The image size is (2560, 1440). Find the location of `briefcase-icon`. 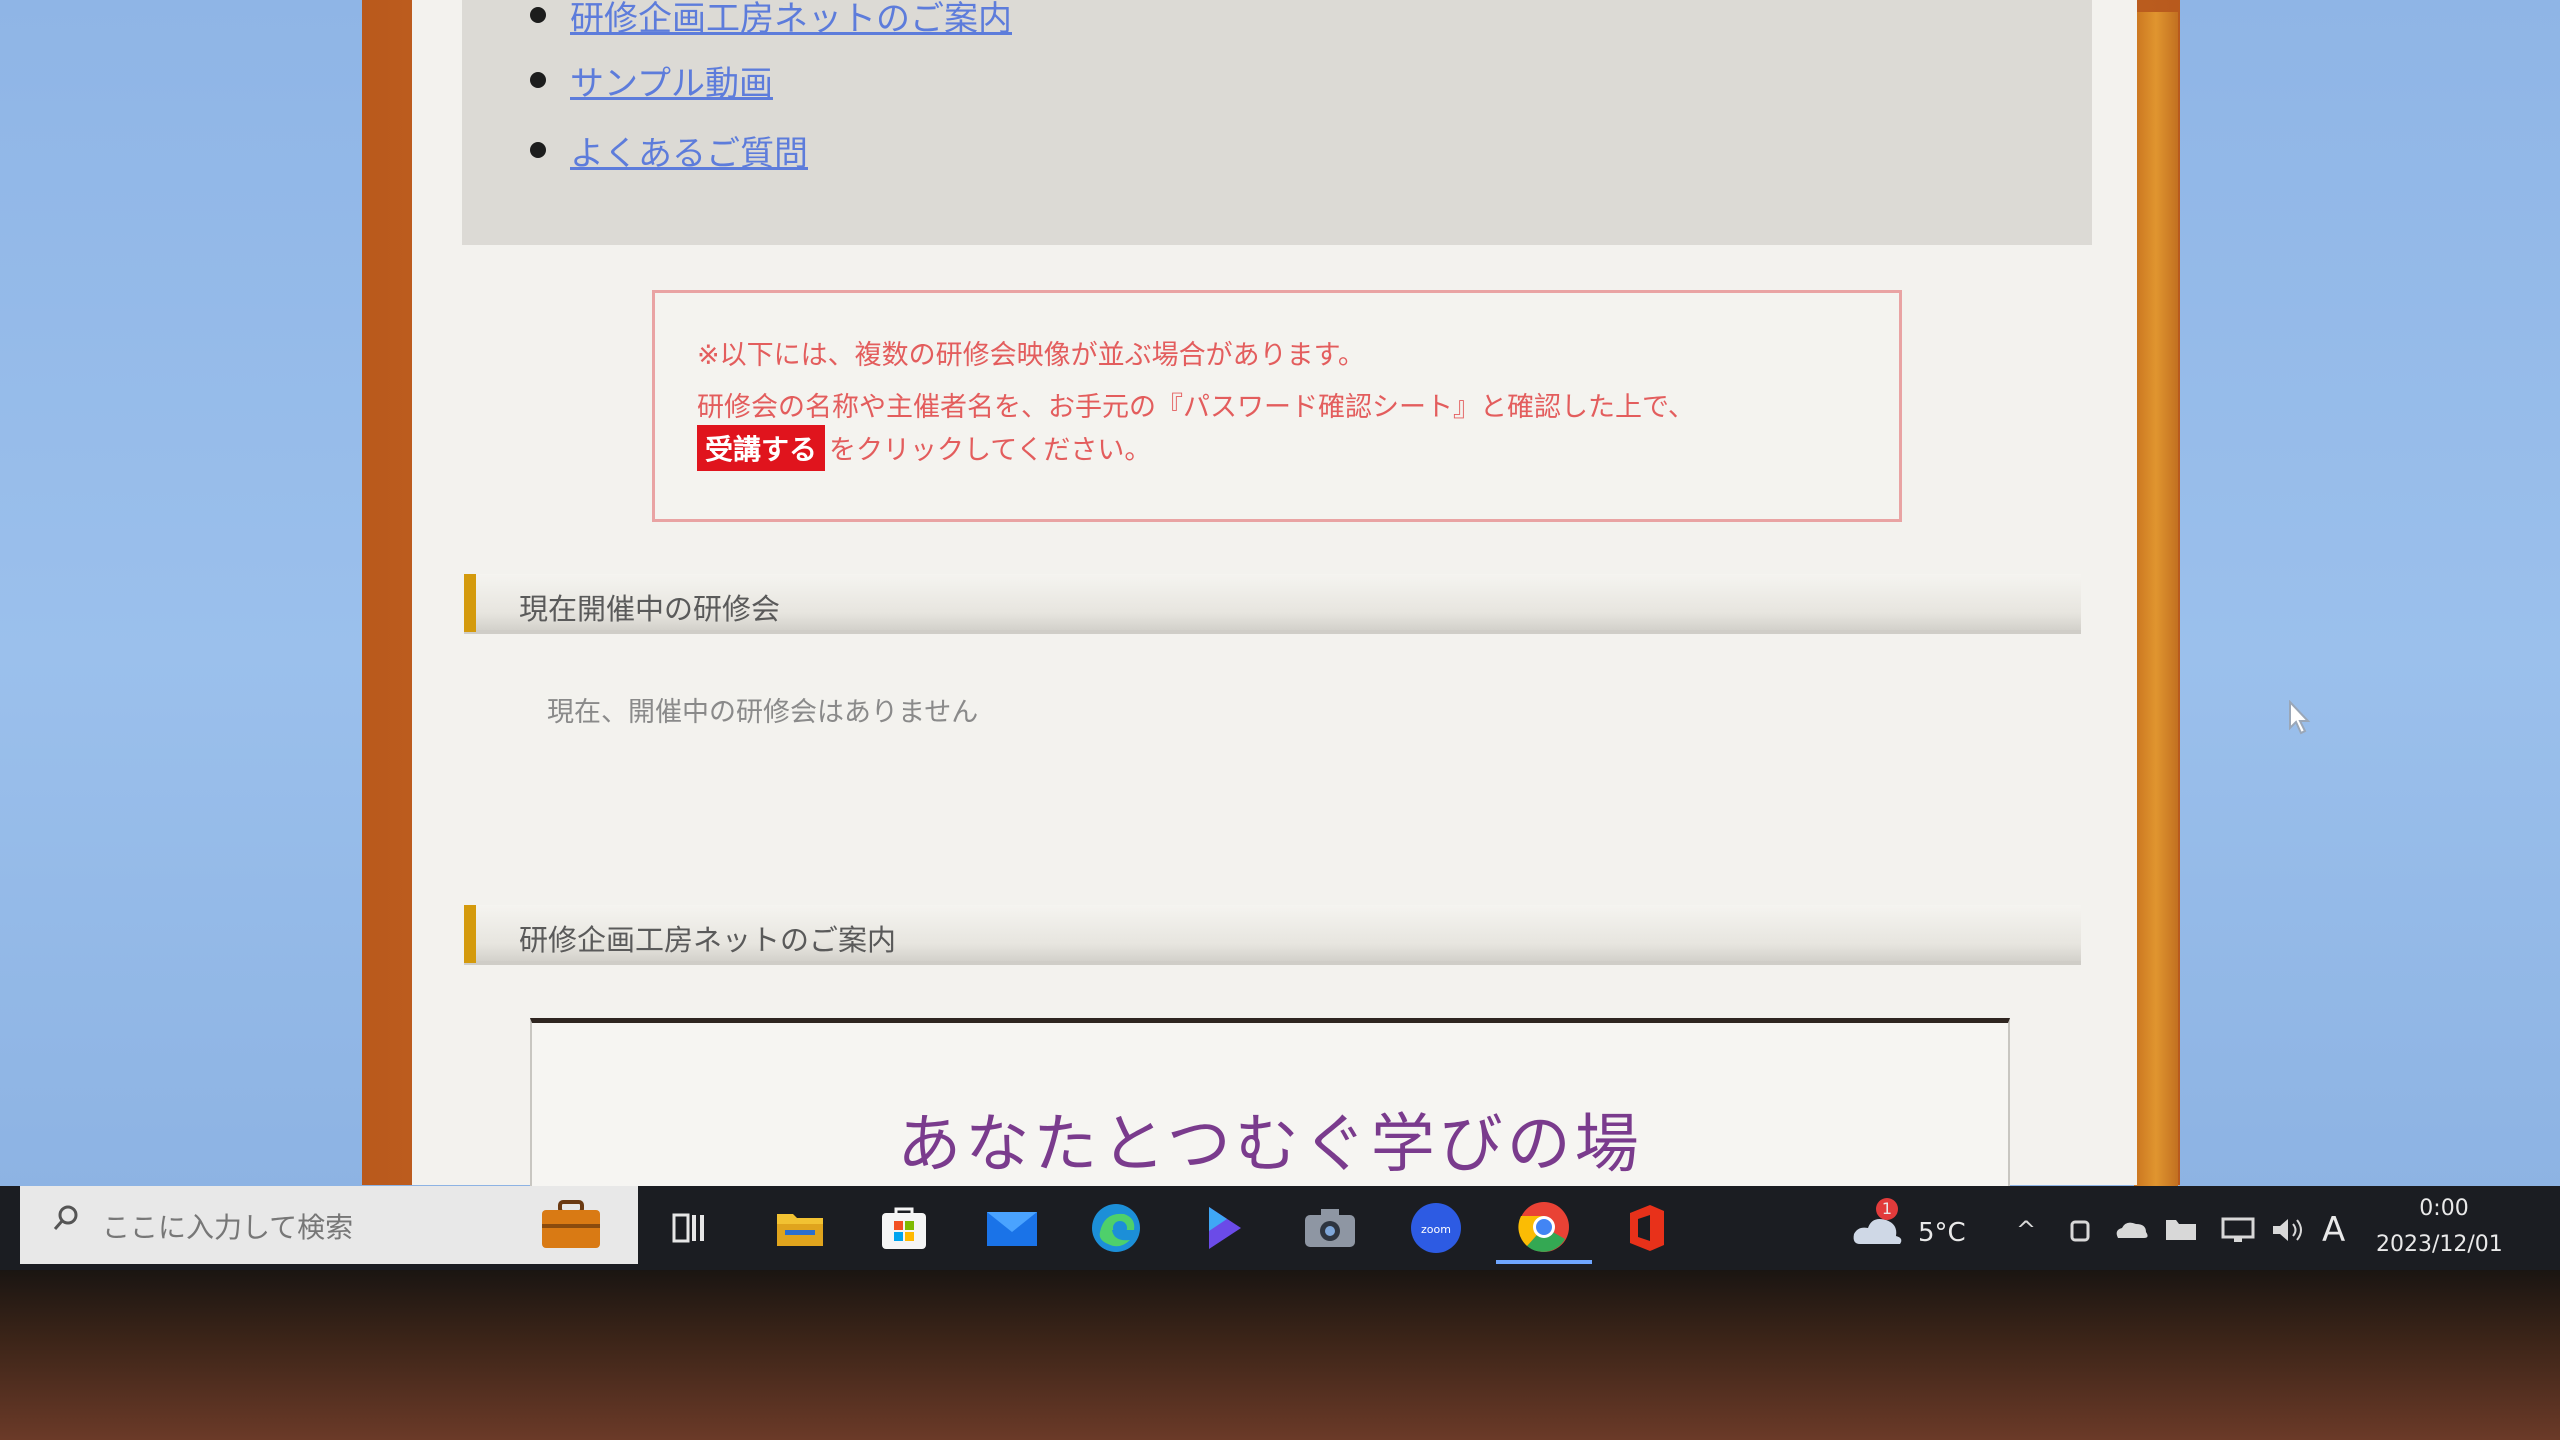

briefcase-icon is located at coordinates (571, 1225).